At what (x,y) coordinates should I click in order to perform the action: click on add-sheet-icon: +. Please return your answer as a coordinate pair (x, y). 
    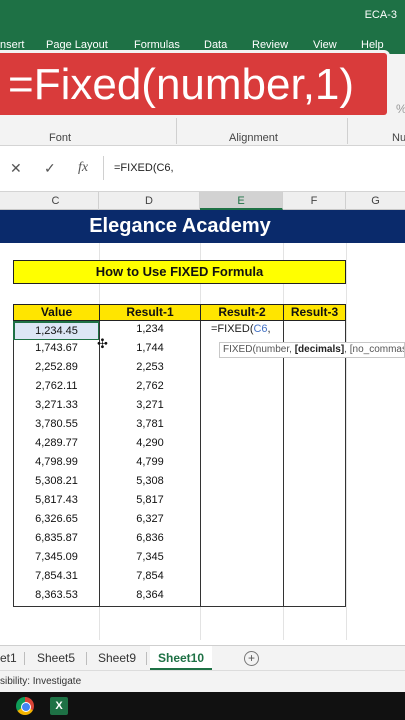
    Looking at the image, I should click on (251, 658).